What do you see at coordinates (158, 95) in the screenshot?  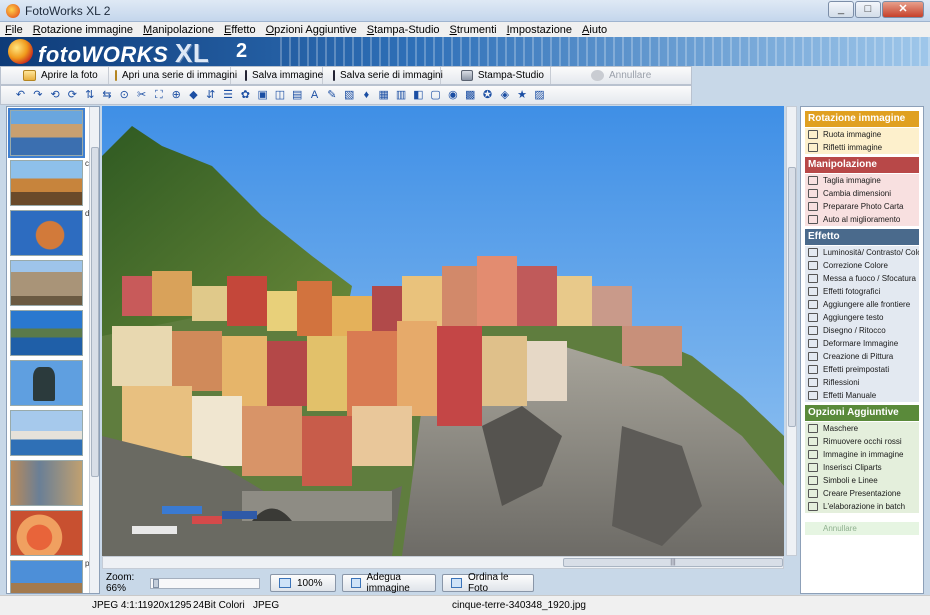 I see `resize-tool-icon: ⛶` at bounding box center [158, 95].